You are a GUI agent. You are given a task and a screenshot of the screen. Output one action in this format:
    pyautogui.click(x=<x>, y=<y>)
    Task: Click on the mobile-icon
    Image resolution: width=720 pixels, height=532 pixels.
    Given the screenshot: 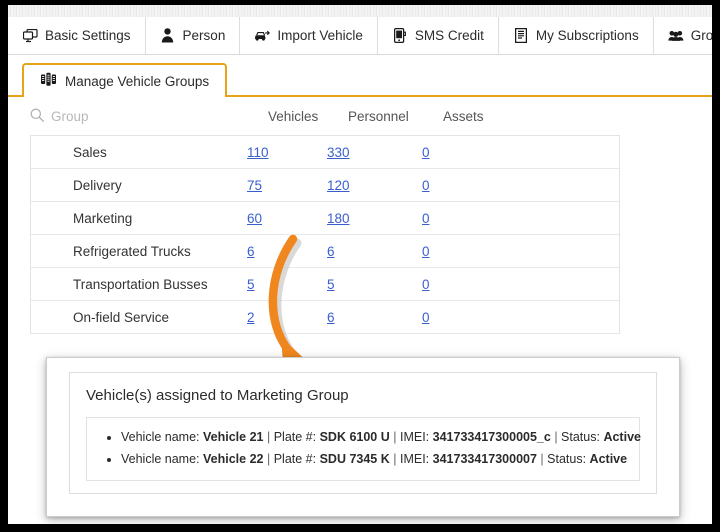 What is the action you would take?
    pyautogui.click(x=400, y=36)
    